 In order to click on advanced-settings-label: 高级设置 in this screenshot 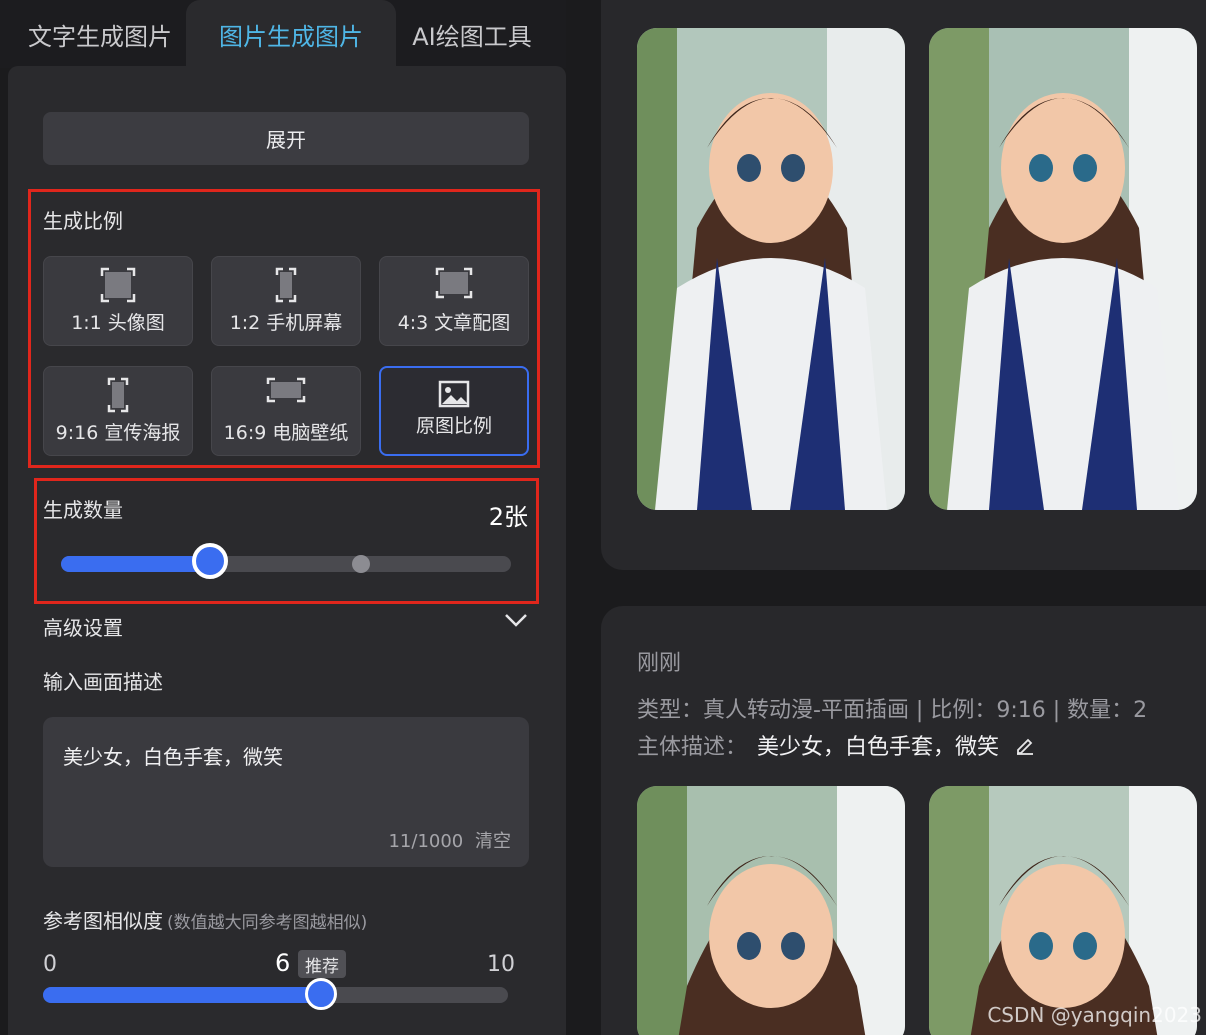, I will do `click(83, 628)`.